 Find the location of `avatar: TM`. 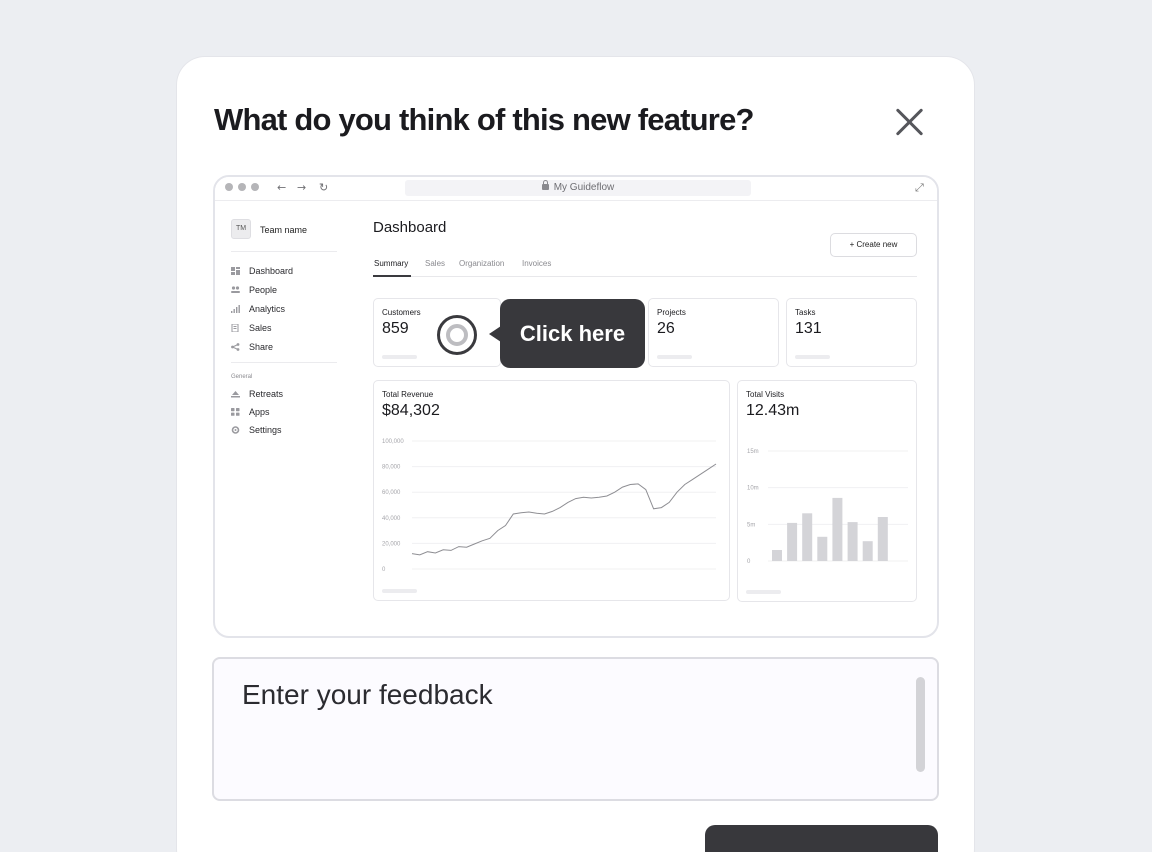

avatar: TM is located at coordinates (241, 229).